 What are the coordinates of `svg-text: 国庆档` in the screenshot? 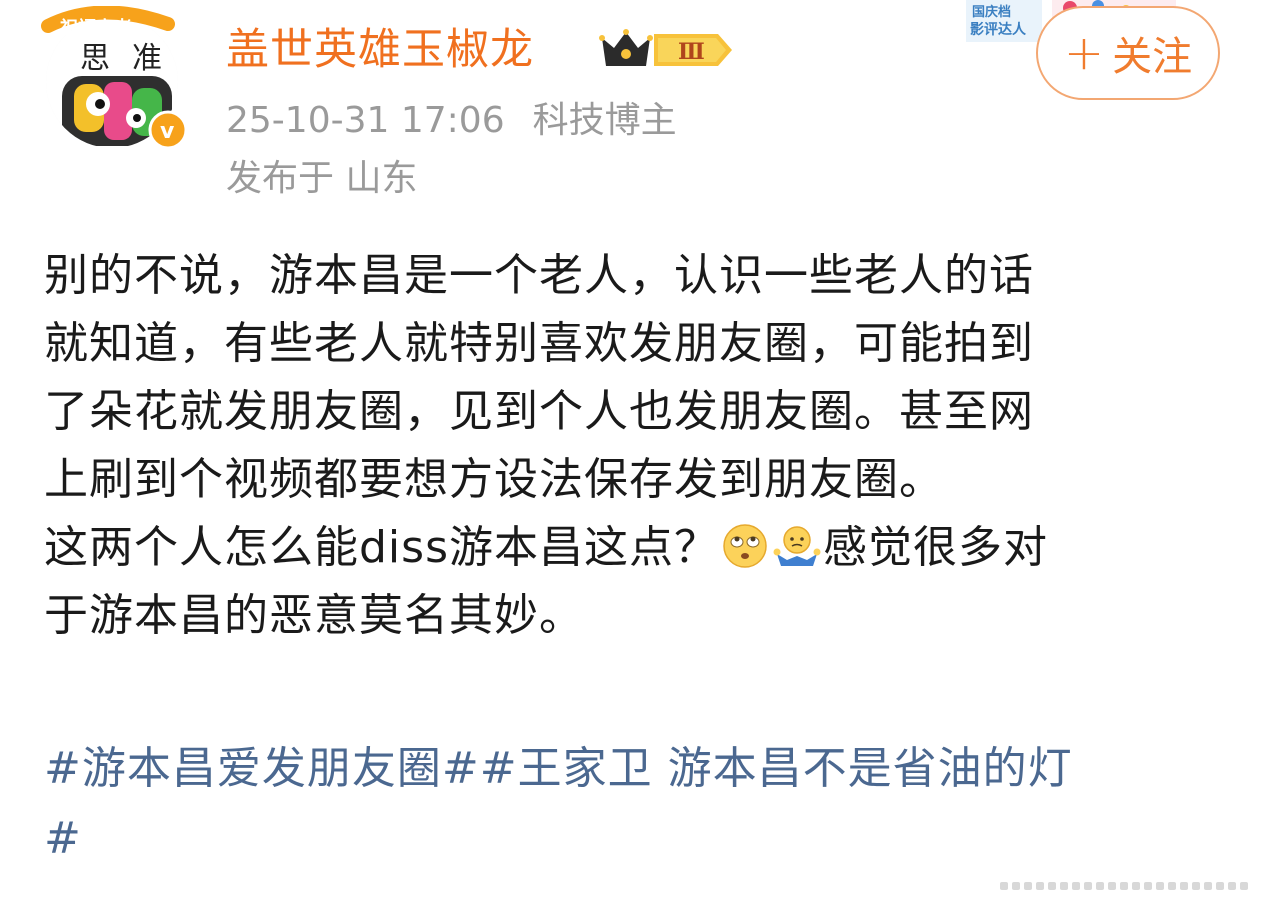 It's located at (991, 12).